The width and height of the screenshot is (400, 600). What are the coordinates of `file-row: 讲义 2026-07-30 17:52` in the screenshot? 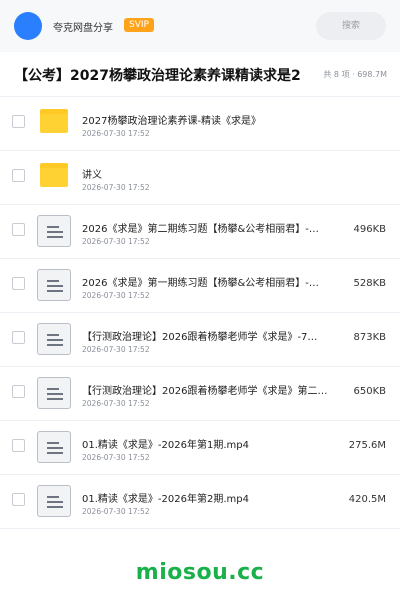 It's located at (200, 178).